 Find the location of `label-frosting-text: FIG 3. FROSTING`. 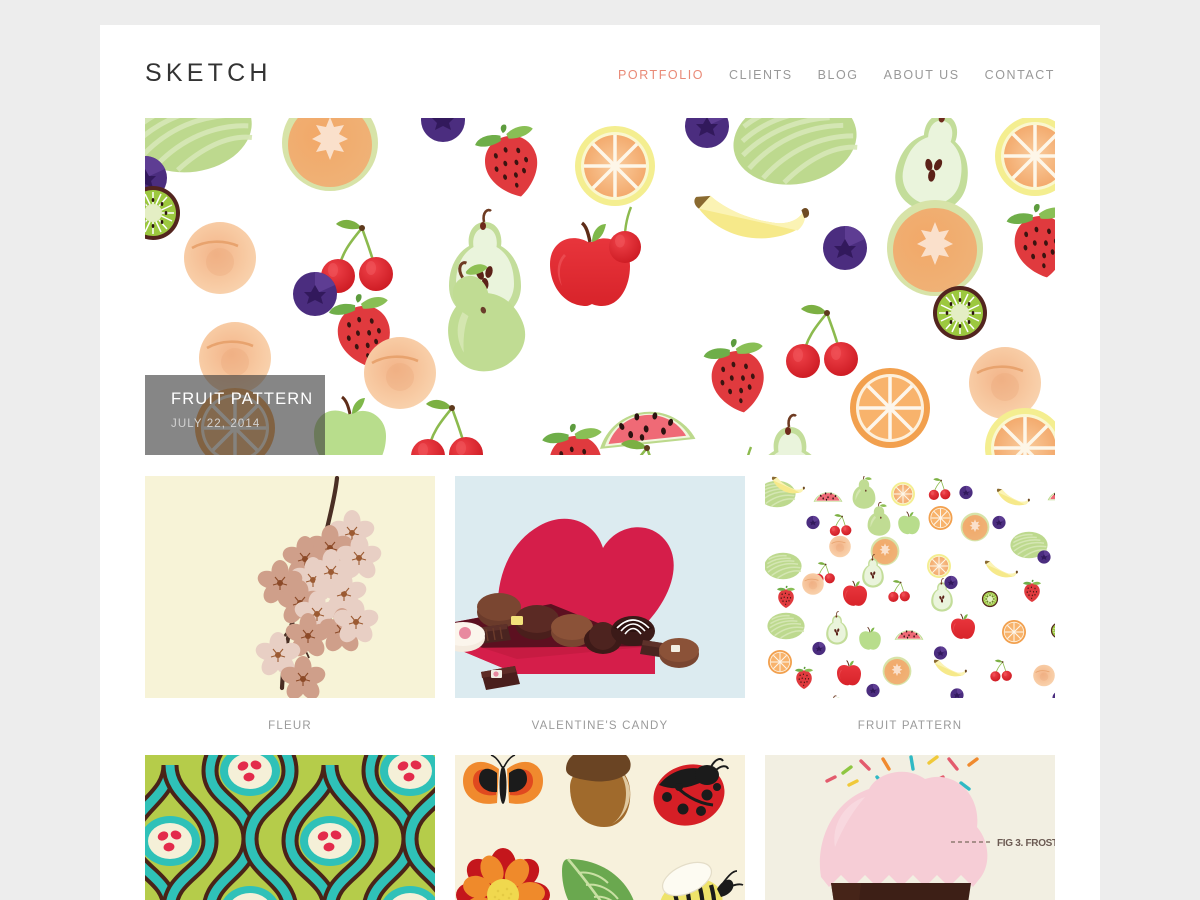

label-frosting-text: FIG 3. FROSTING is located at coordinates (1026, 843).